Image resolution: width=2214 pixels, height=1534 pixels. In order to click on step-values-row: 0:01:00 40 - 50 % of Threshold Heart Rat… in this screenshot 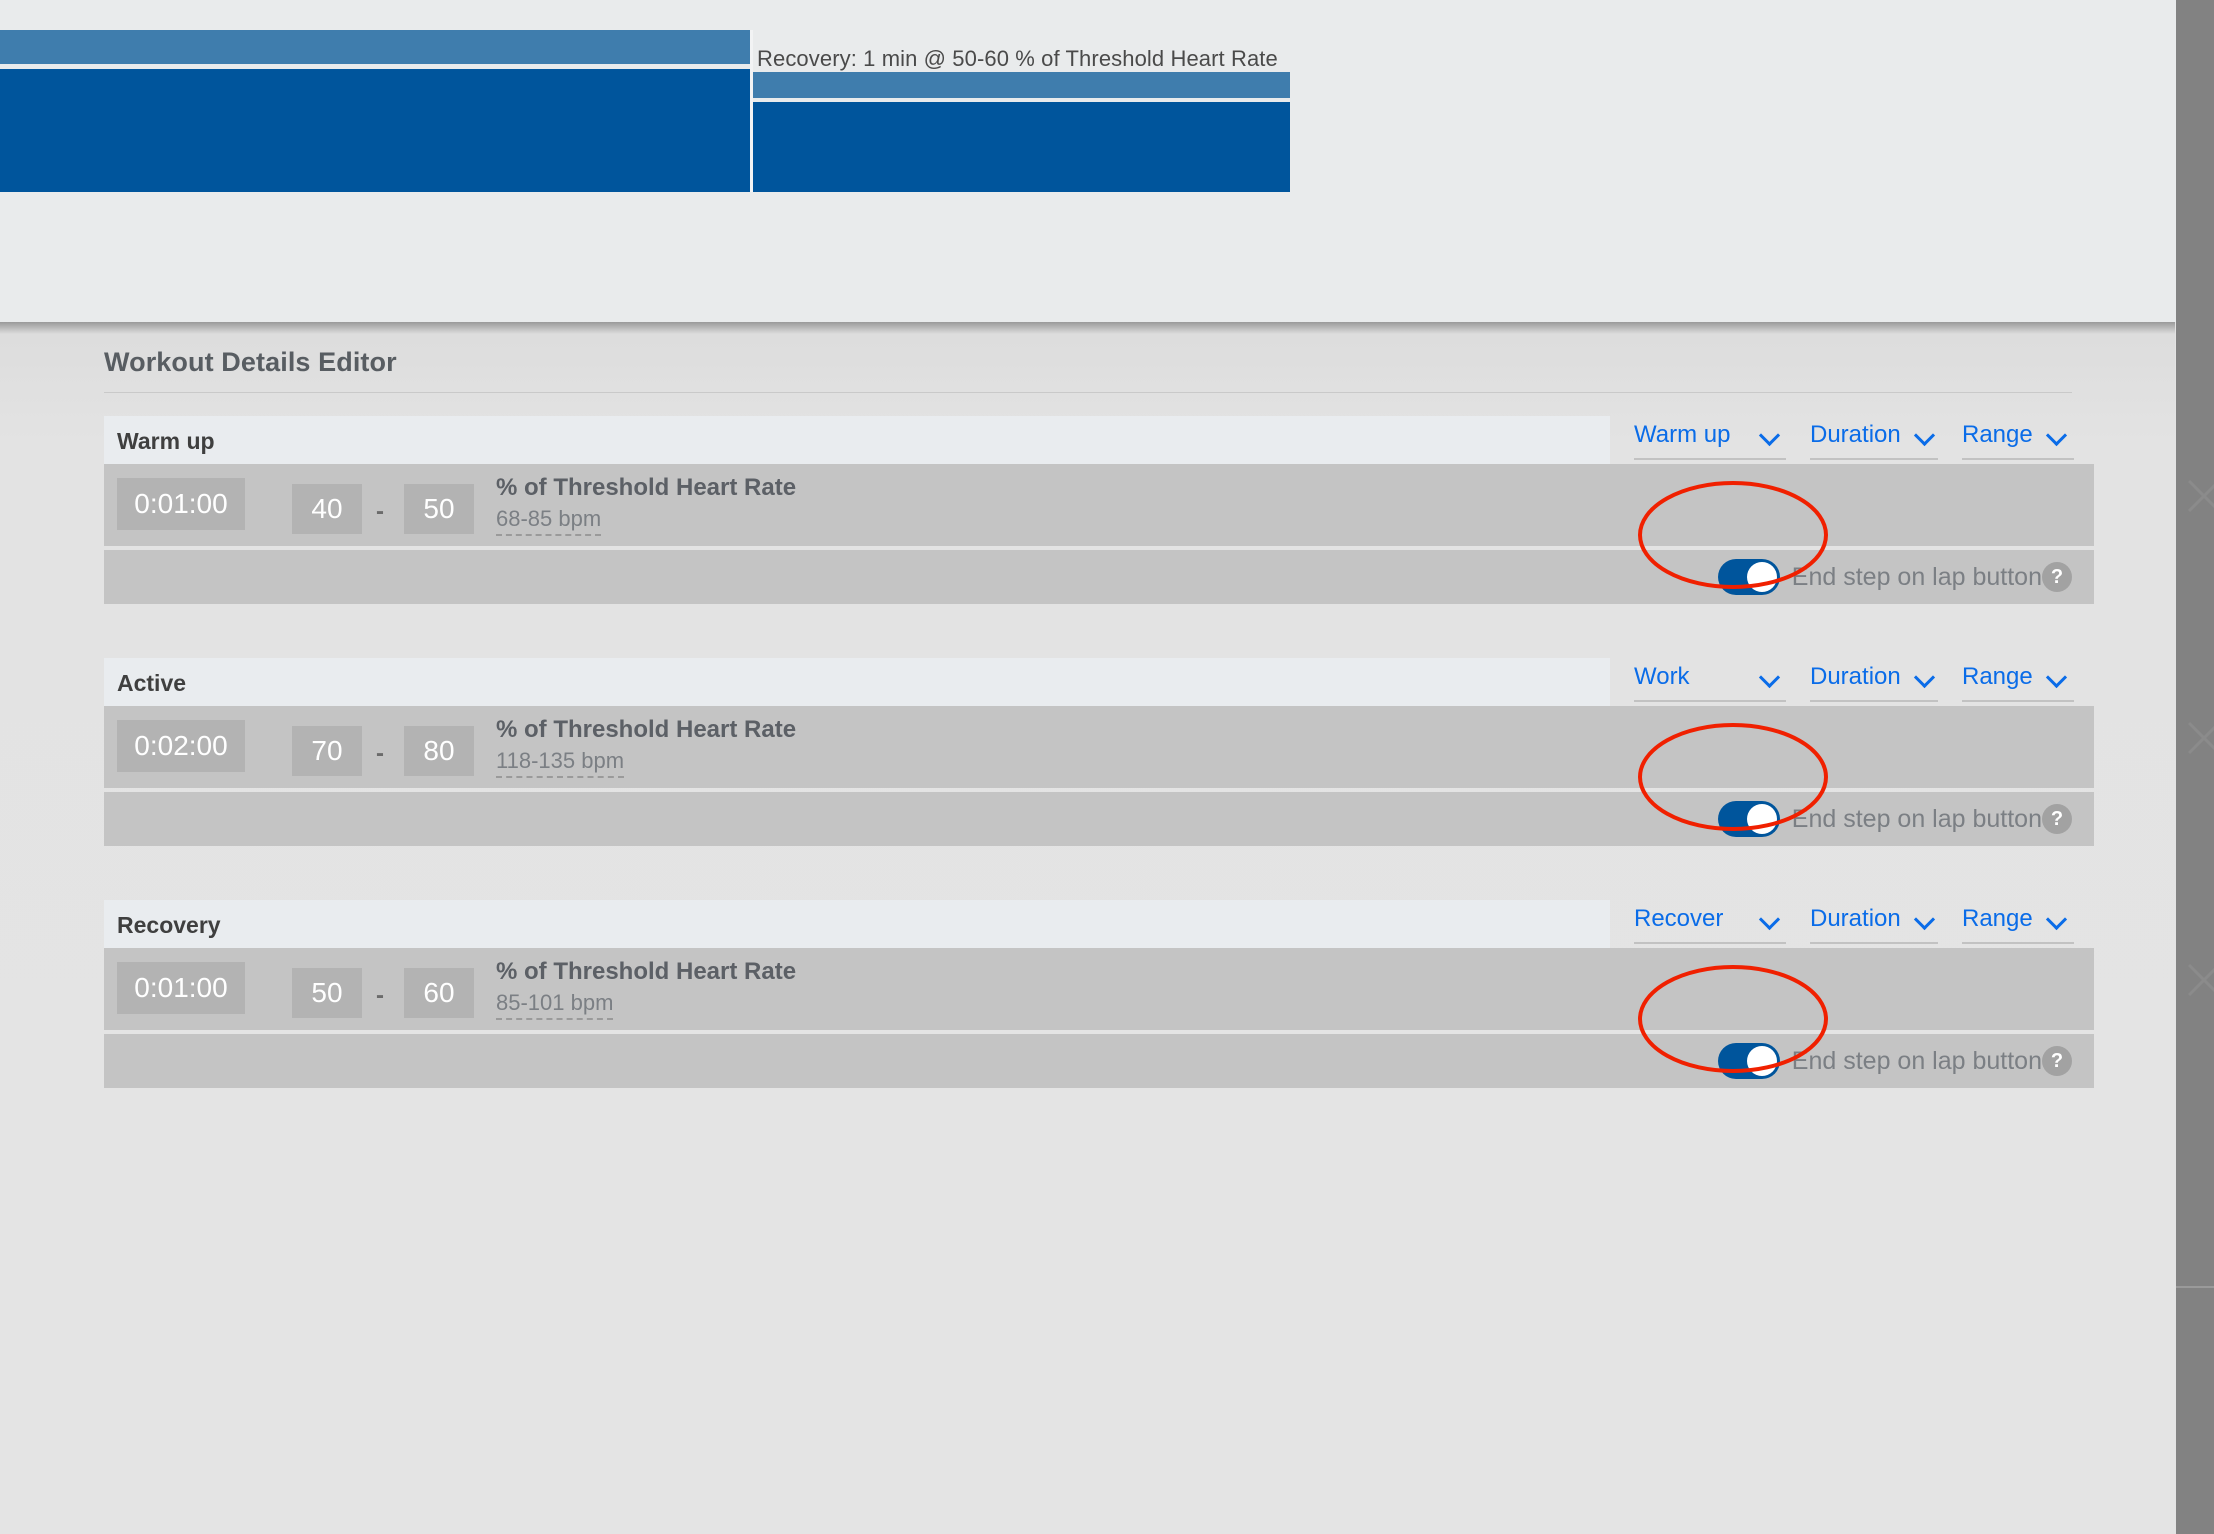, I will do `click(1099, 505)`.